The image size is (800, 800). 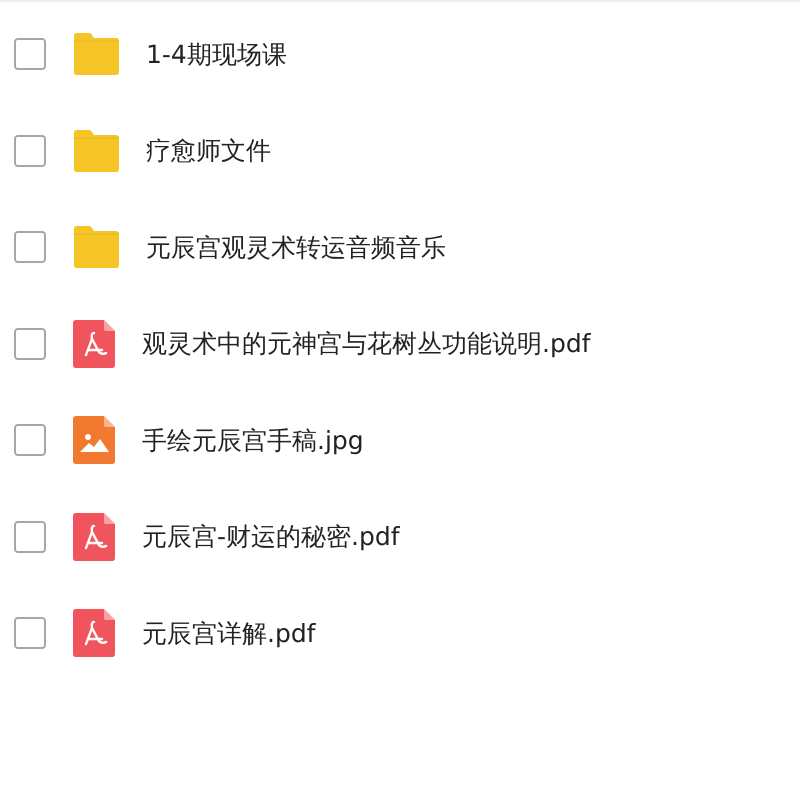 What do you see at coordinates (271, 537) in the screenshot?
I see `file-name: 元辰宫-财运的秘密.pdf` at bounding box center [271, 537].